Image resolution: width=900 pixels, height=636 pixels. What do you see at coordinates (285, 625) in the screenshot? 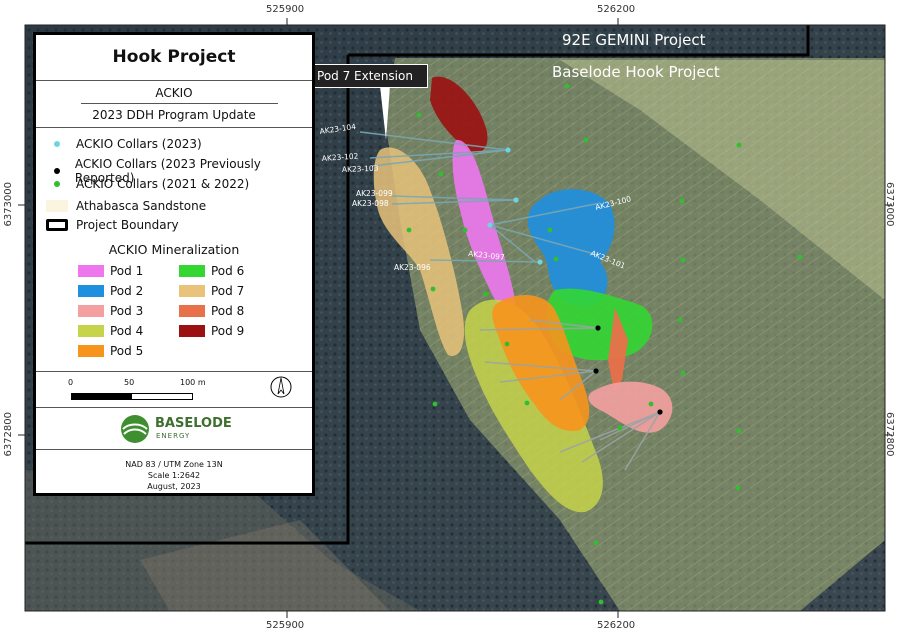
I see `easting-bottom-1: 525900` at bounding box center [285, 625].